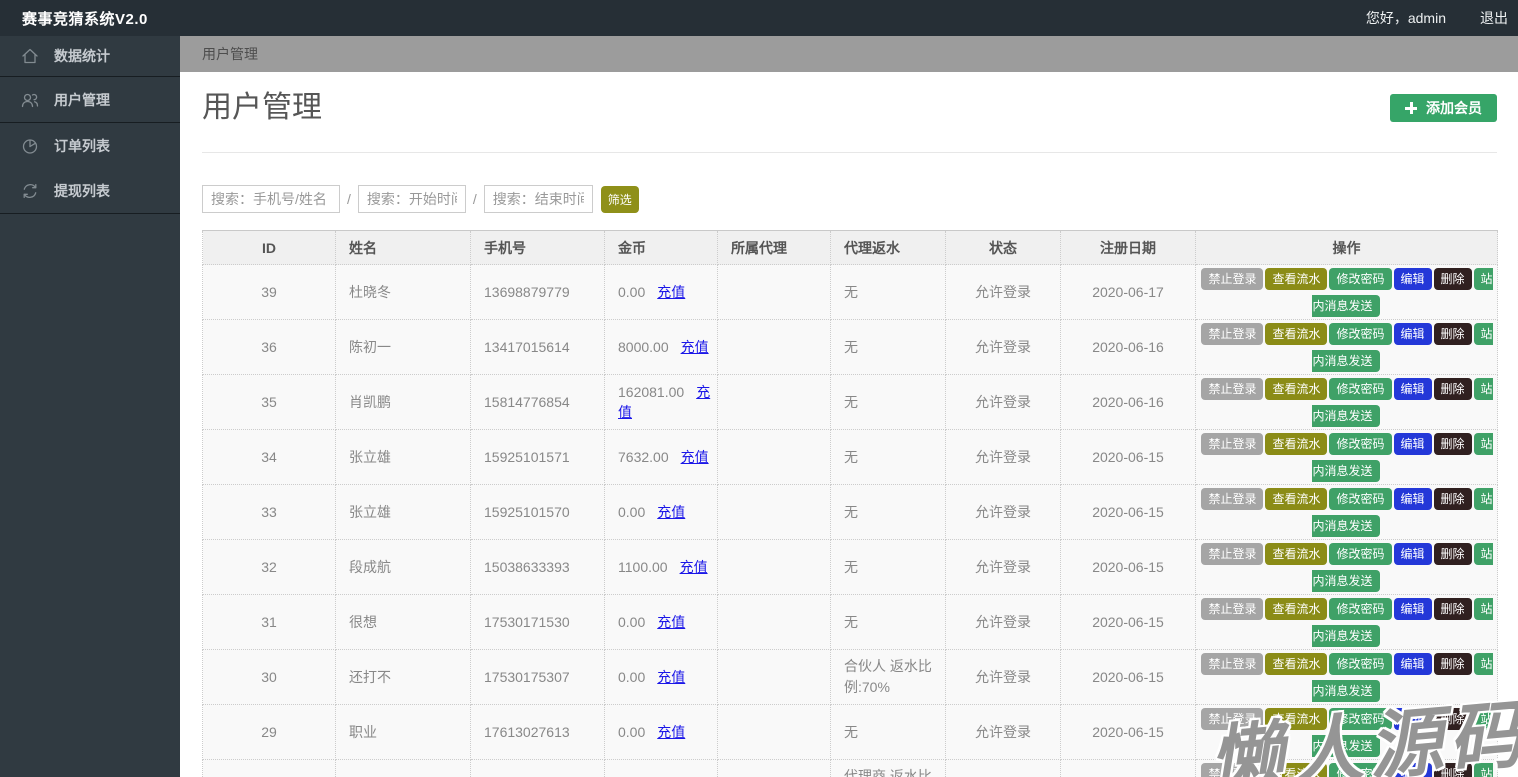 The width and height of the screenshot is (1518, 777). What do you see at coordinates (269, 292) in the screenshot?
I see `cell-id: 39` at bounding box center [269, 292].